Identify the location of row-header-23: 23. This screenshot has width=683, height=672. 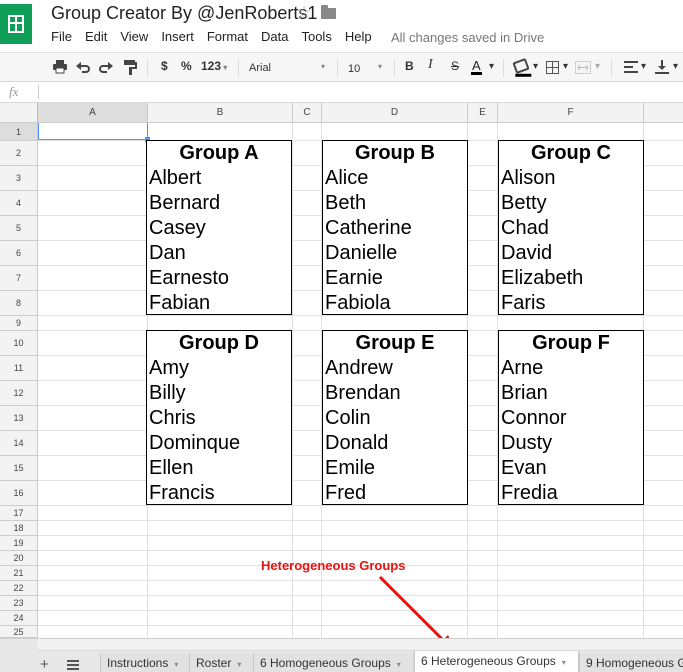
(19, 603).